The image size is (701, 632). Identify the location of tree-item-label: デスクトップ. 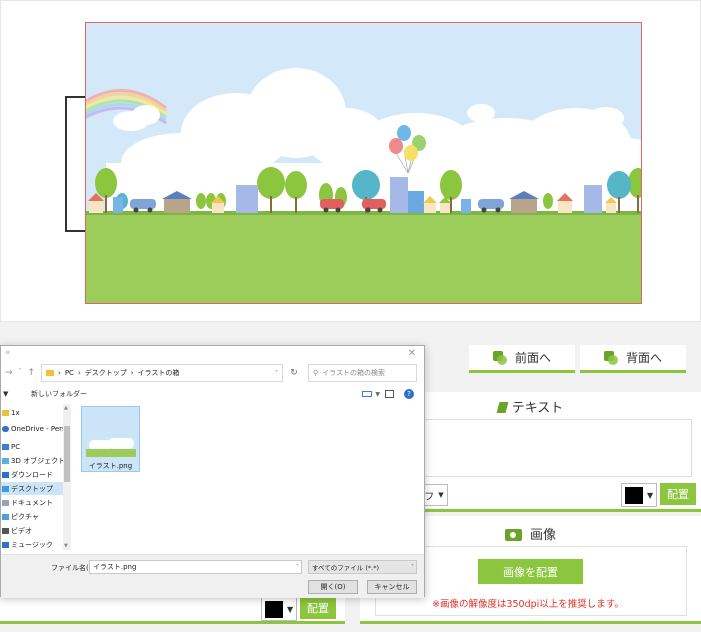
(32, 488).